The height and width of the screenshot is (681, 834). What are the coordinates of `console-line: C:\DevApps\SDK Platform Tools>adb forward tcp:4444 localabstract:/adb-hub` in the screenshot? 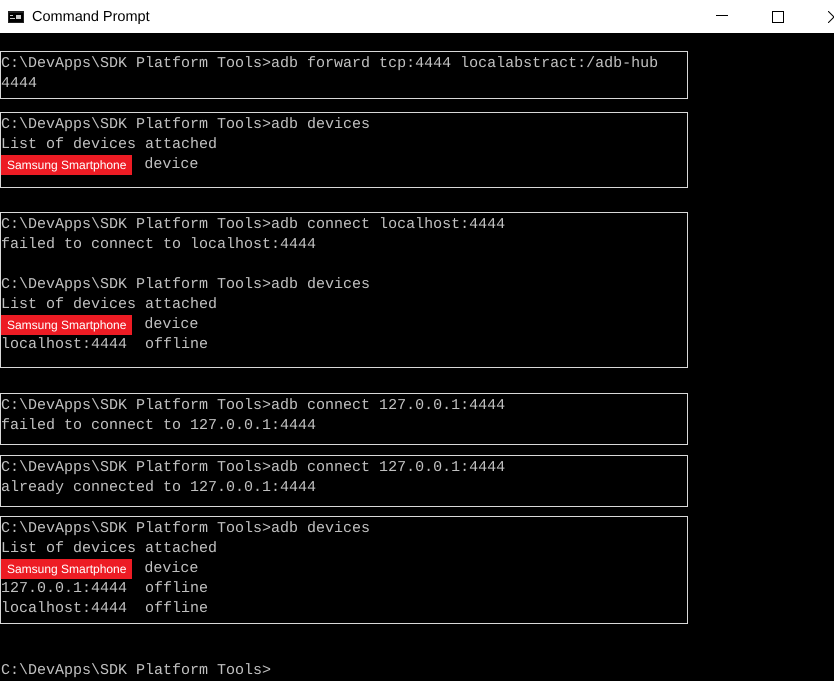 It's located at (329, 64).